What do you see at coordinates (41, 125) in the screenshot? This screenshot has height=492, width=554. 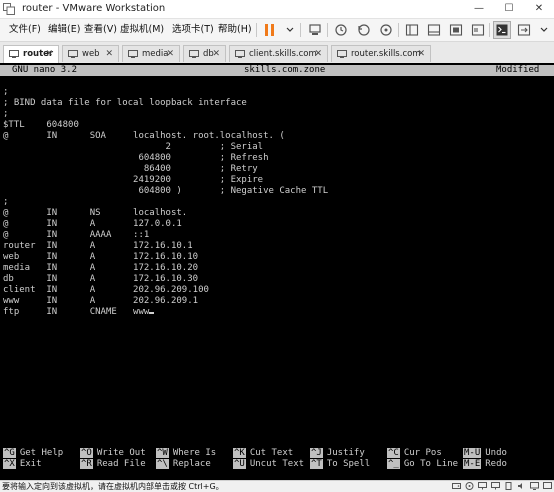 I see `editor-line: $TTL 604800` at bounding box center [41, 125].